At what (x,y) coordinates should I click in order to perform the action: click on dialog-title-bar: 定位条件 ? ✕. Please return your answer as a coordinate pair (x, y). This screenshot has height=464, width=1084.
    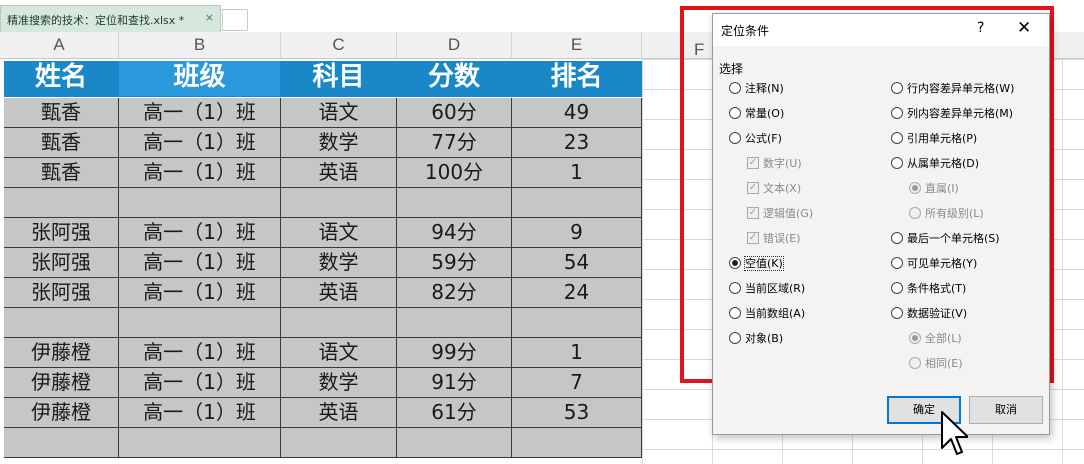
    Looking at the image, I should click on (881, 30).